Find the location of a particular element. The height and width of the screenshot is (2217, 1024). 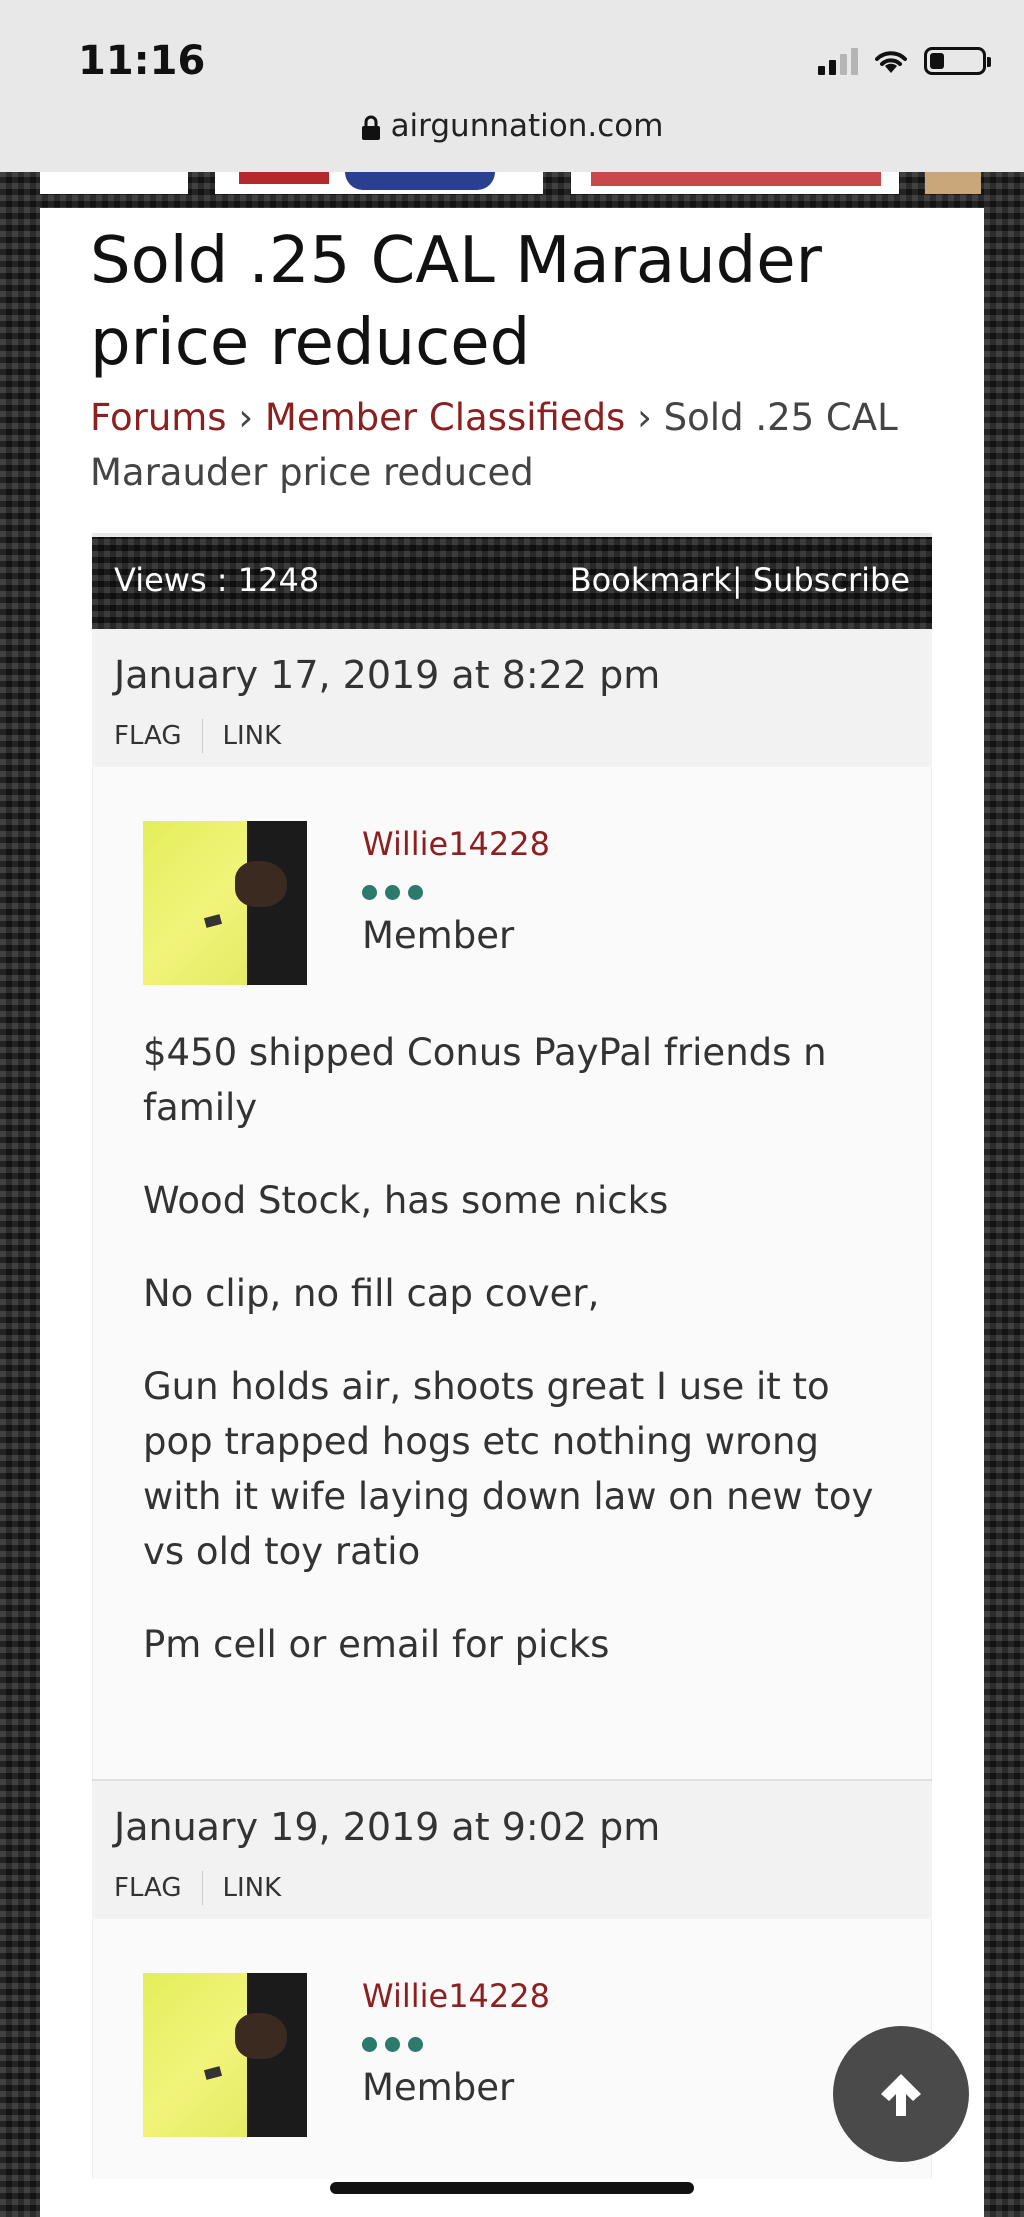

browser-top-bar: 11:16 airgunnation.com is located at coordinates (512, 86).